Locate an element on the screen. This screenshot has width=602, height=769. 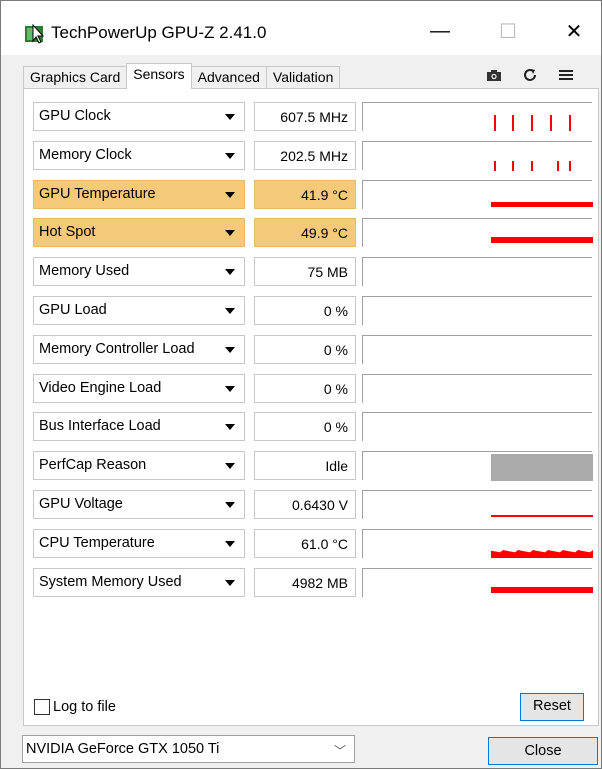
log-to-file-checkbox is located at coordinates (42, 707).